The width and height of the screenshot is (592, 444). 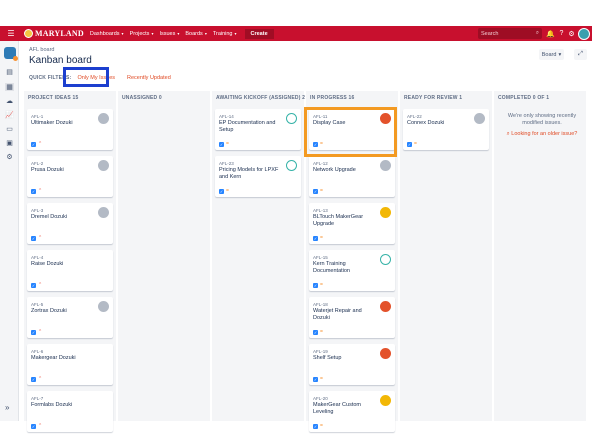 I want to click on issue-card: AFL-14 EP Documentation and Setup ✓ =, so click(x=258, y=129).